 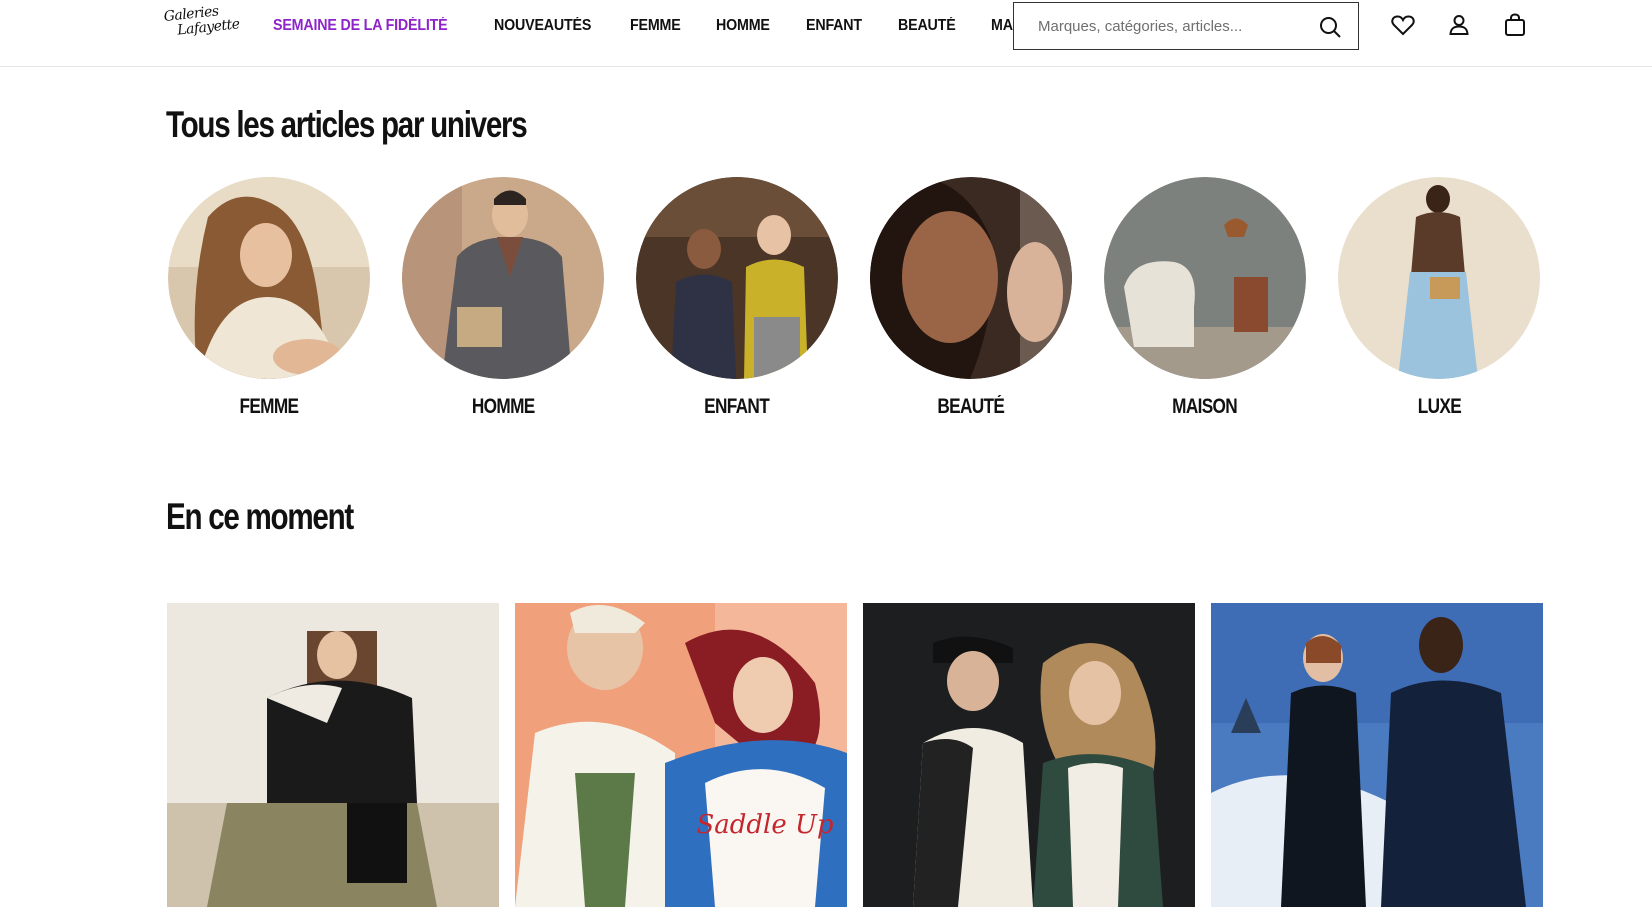 I want to click on search-icon, so click(x=1330, y=27).